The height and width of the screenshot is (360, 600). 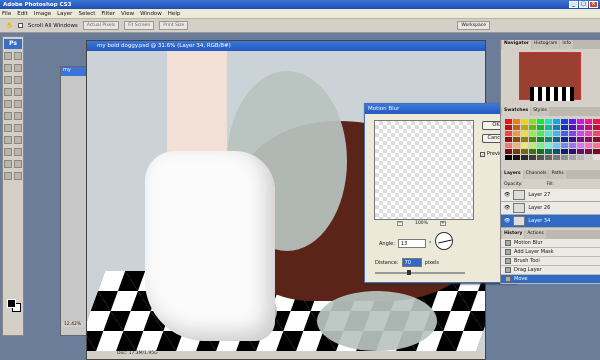 What do you see at coordinates (8, 92) in the screenshot?
I see `healing-tool-icon` at bounding box center [8, 92].